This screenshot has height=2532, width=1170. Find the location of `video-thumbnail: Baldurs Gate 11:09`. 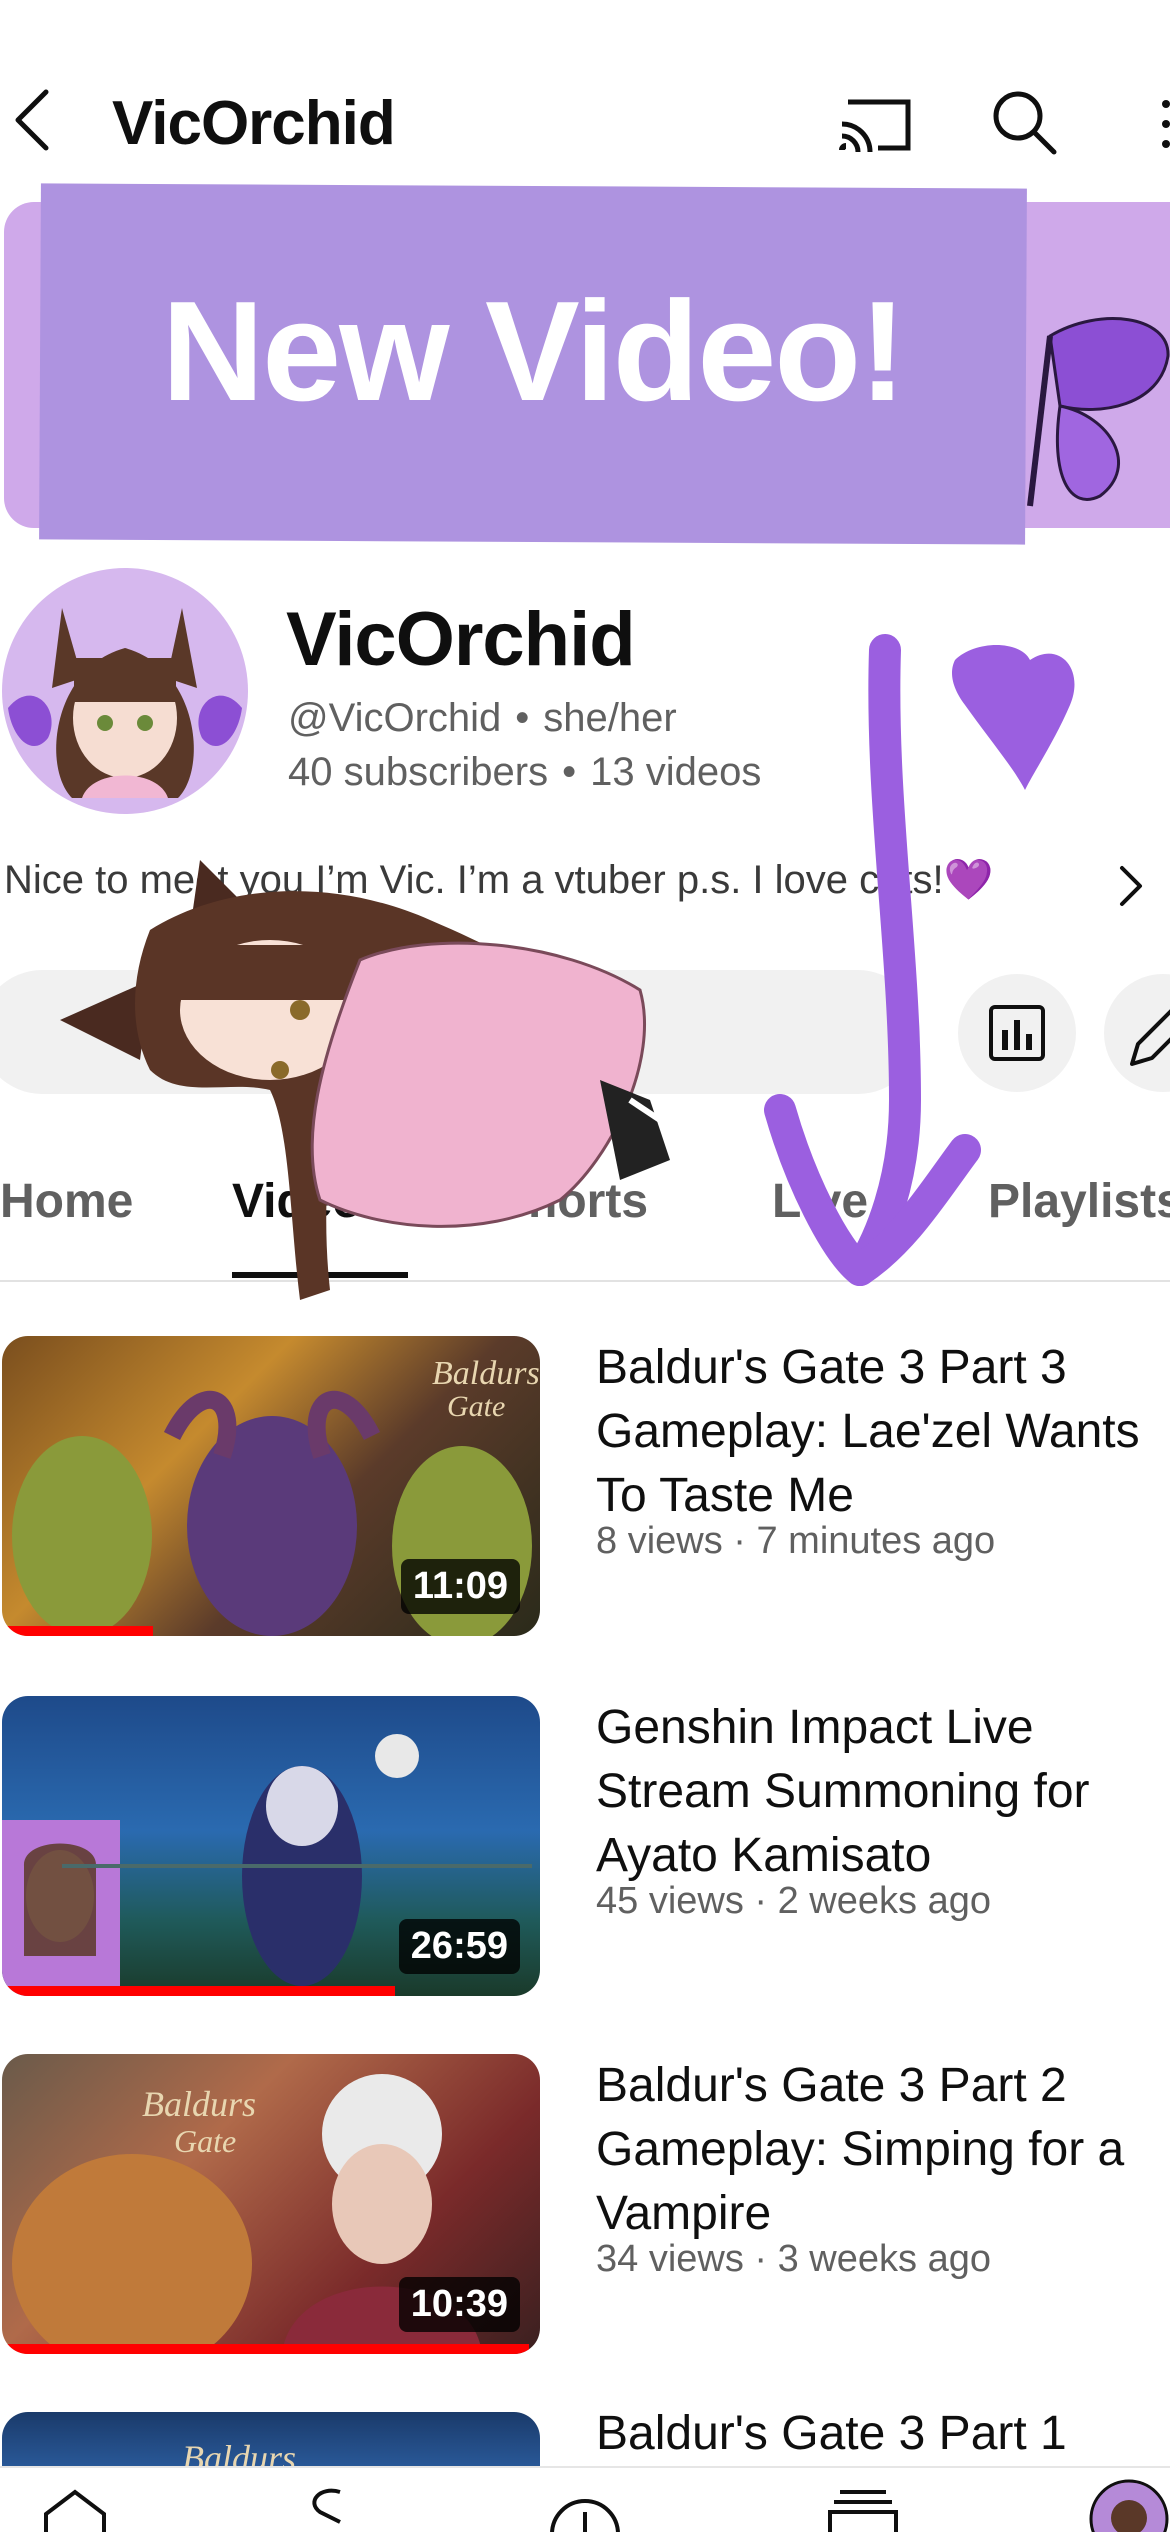

video-thumbnail: Baldurs Gate 11:09 is located at coordinates (271, 1486).